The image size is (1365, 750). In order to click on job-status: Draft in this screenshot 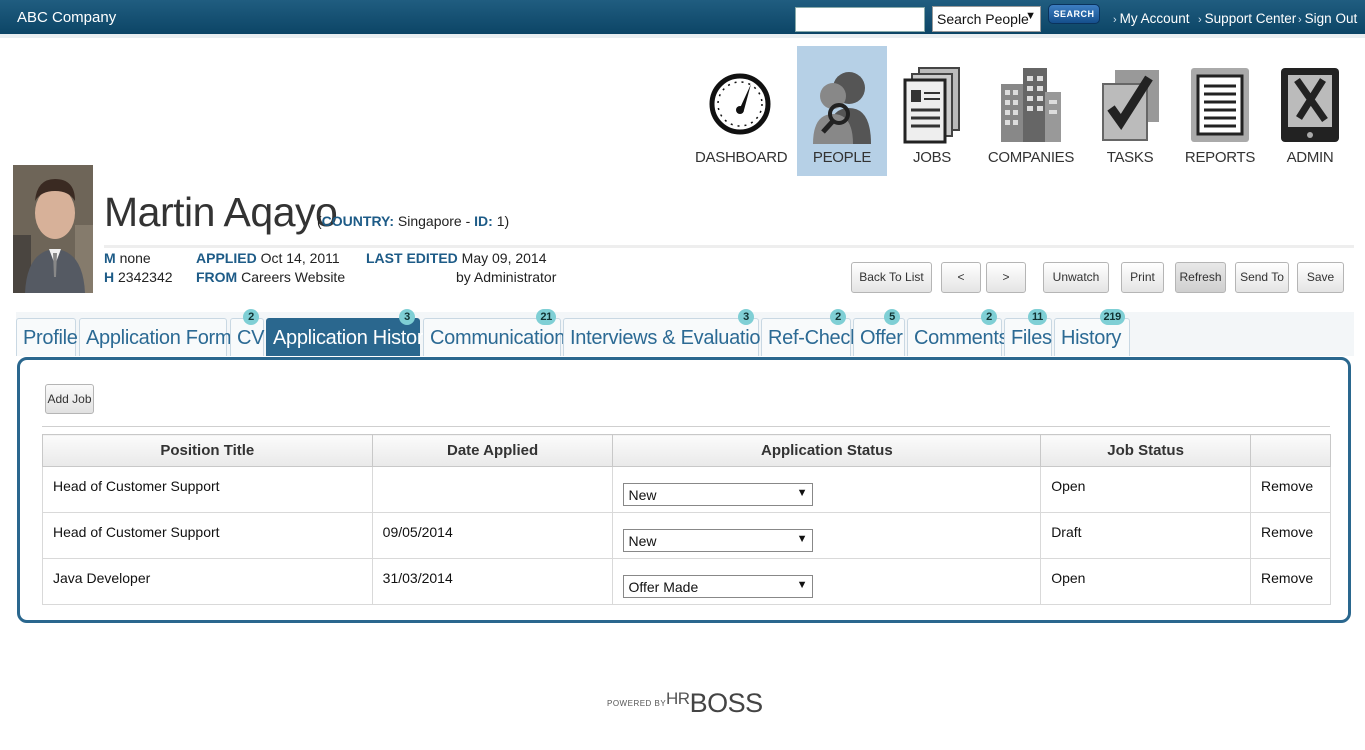, I will do `click(1066, 531)`.